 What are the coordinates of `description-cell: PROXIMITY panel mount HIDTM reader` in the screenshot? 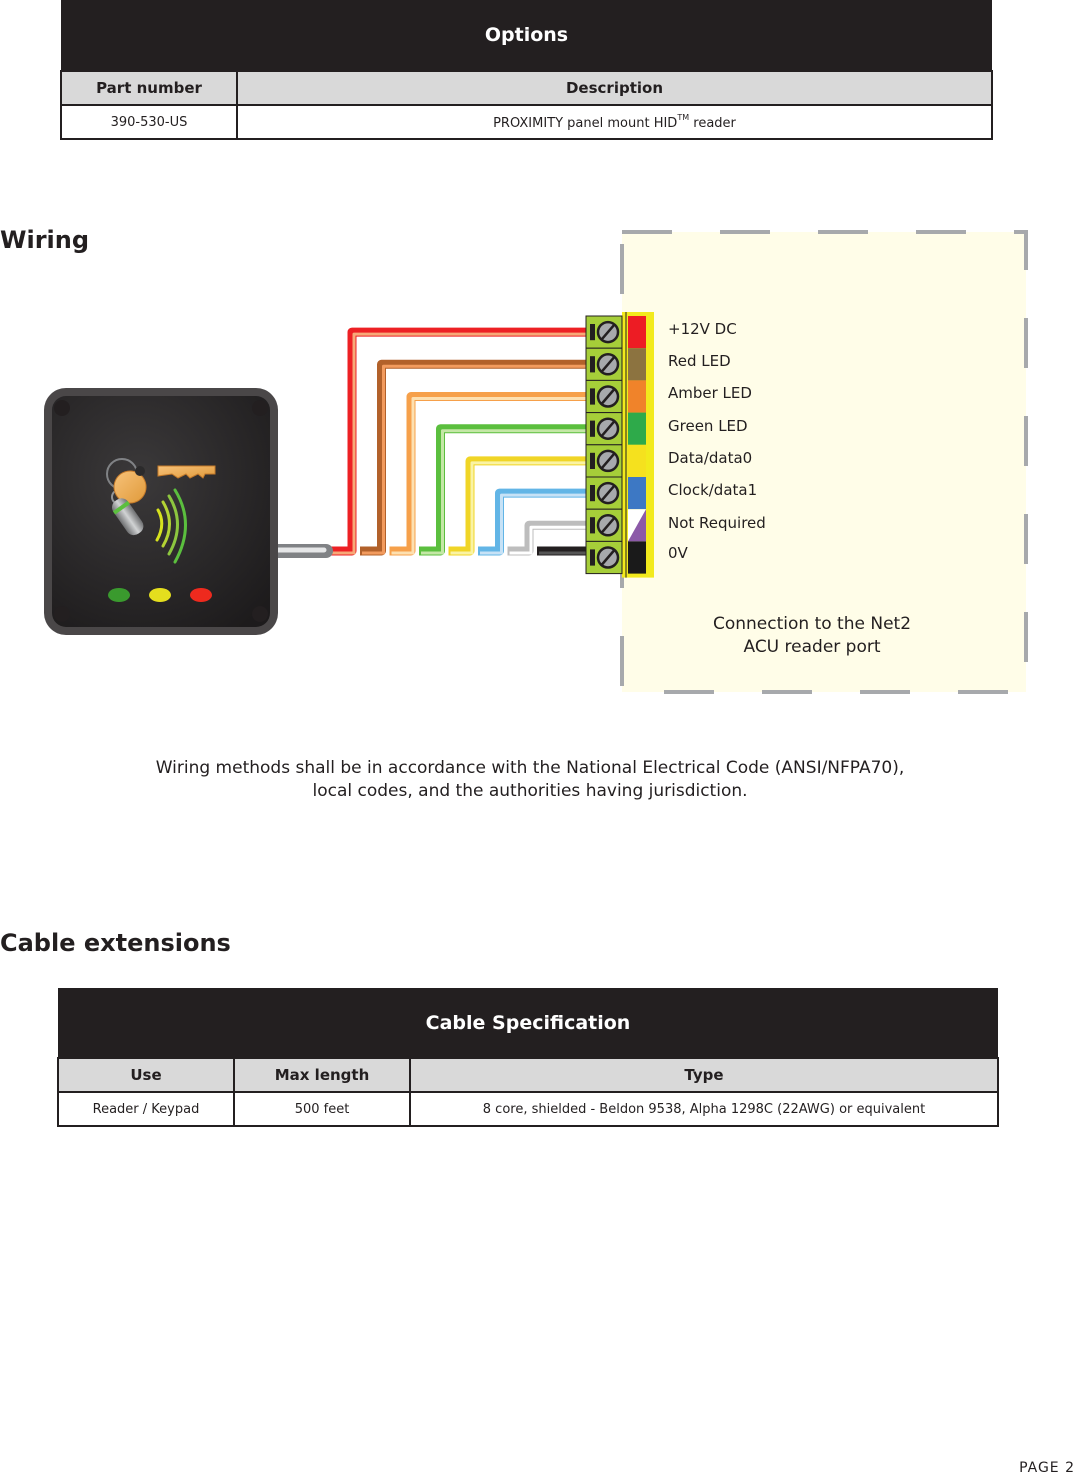 It's located at (614, 122).